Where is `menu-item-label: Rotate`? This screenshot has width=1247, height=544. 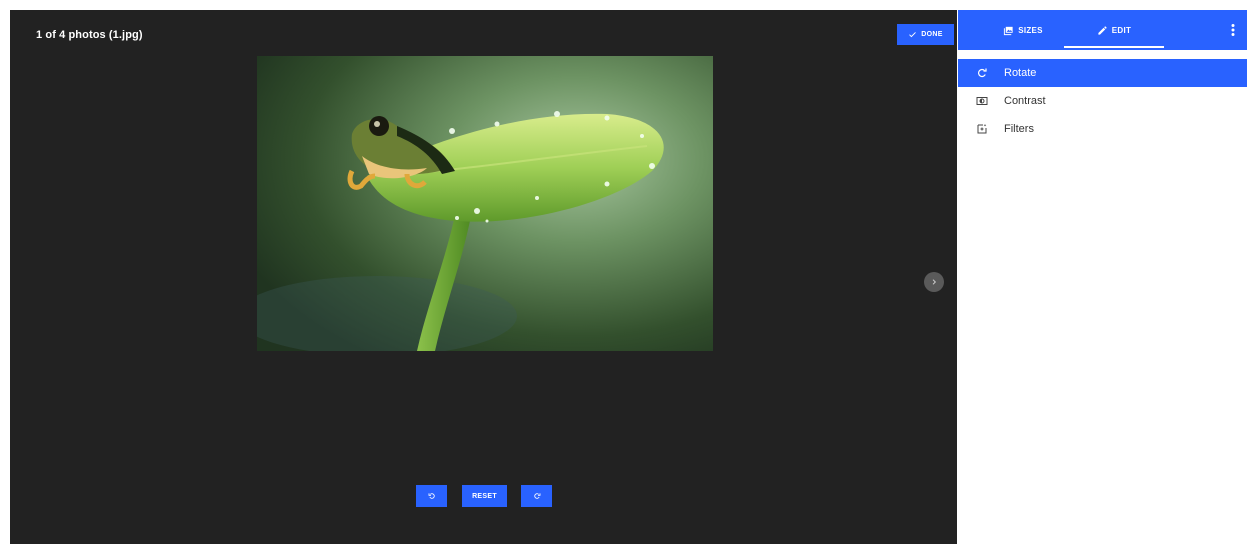
menu-item-label: Rotate is located at coordinates (1020, 73).